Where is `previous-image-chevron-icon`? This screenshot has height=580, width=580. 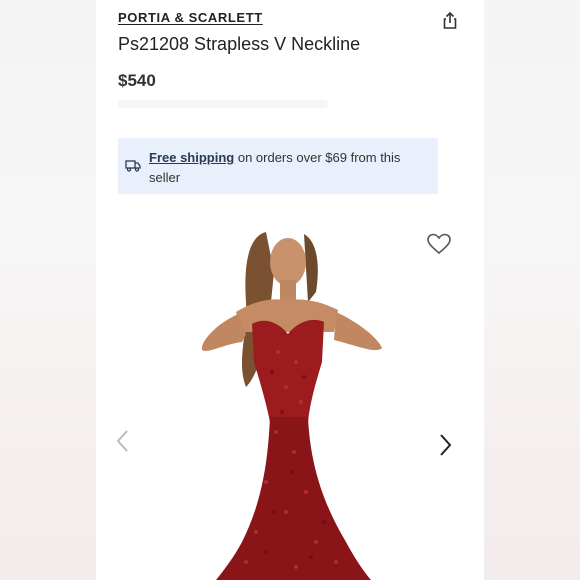 previous-image-chevron-icon is located at coordinates (122, 441).